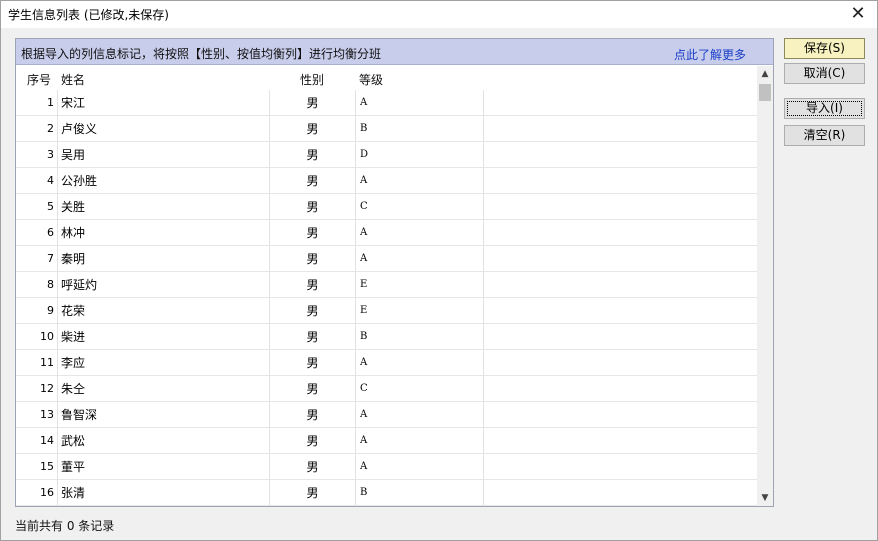  I want to click on learn-more-link: 点此了解更多, so click(710, 54).